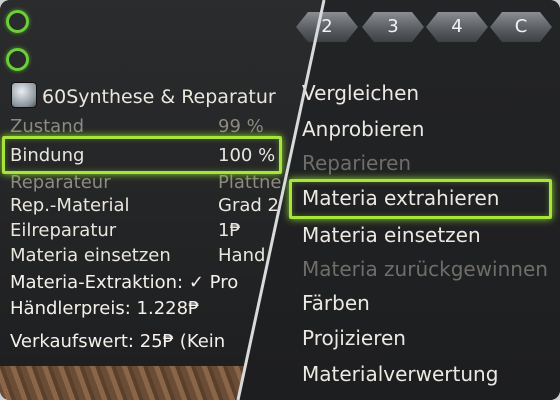  Describe the element at coordinates (393, 27) in the screenshot. I see `tab-3: 3` at that location.